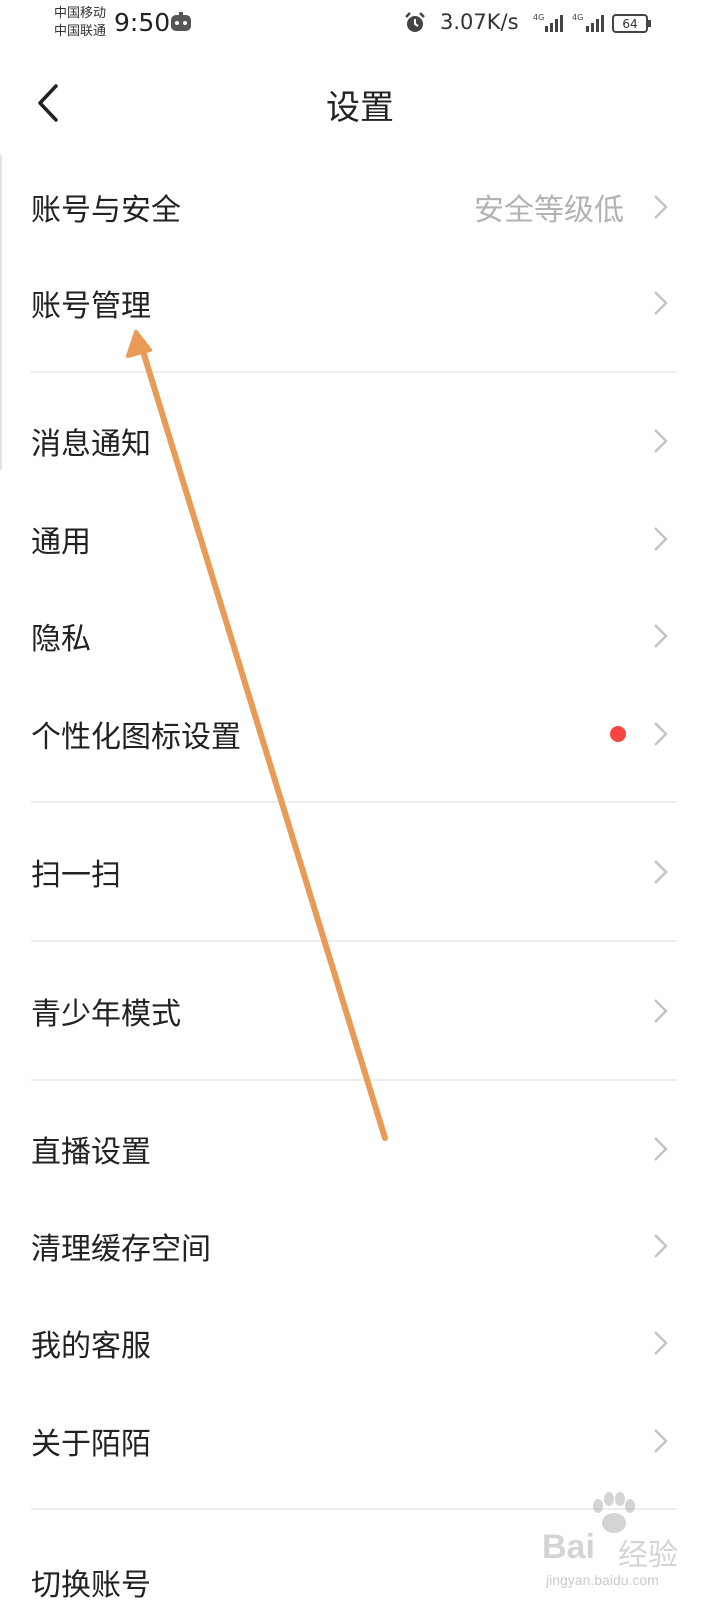 Image resolution: width=720 pixels, height=1604 pixels. I want to click on settings-item-label: 隐私, so click(61, 639).